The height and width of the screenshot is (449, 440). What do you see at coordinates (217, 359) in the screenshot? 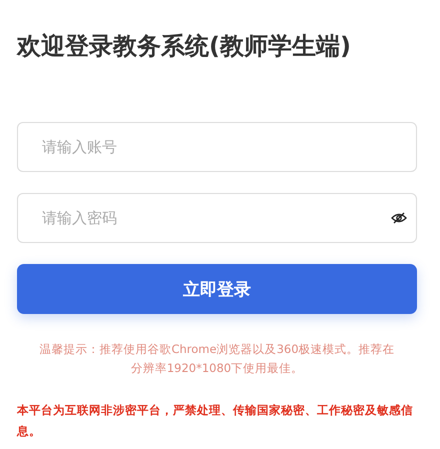
I see `tip-text: 温馨提示：推荐使用谷歌Chrome浏览器以及360极速模式。推荐在分辨率1920*1080下使用最佳。` at bounding box center [217, 359].